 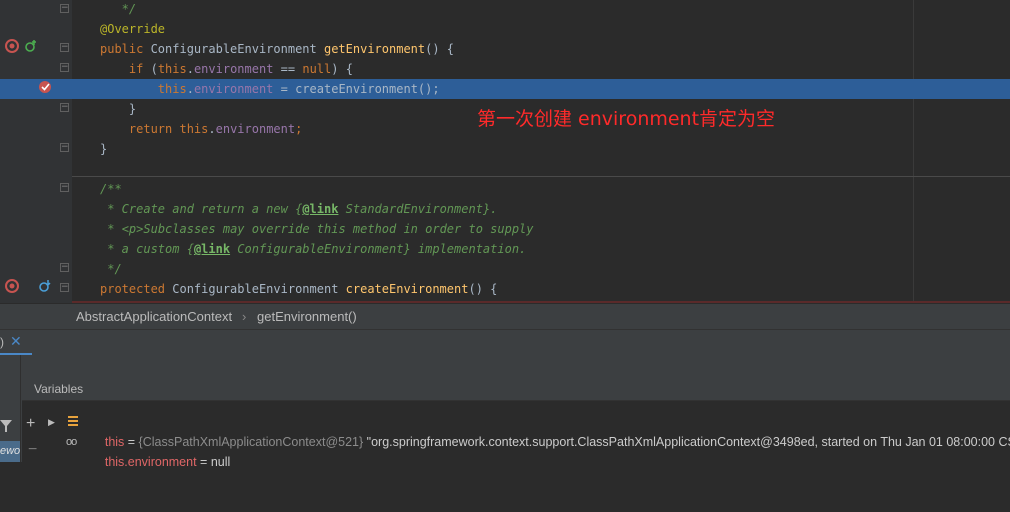 What do you see at coordinates (299, 129) in the screenshot?
I see `code-token: ;` at bounding box center [299, 129].